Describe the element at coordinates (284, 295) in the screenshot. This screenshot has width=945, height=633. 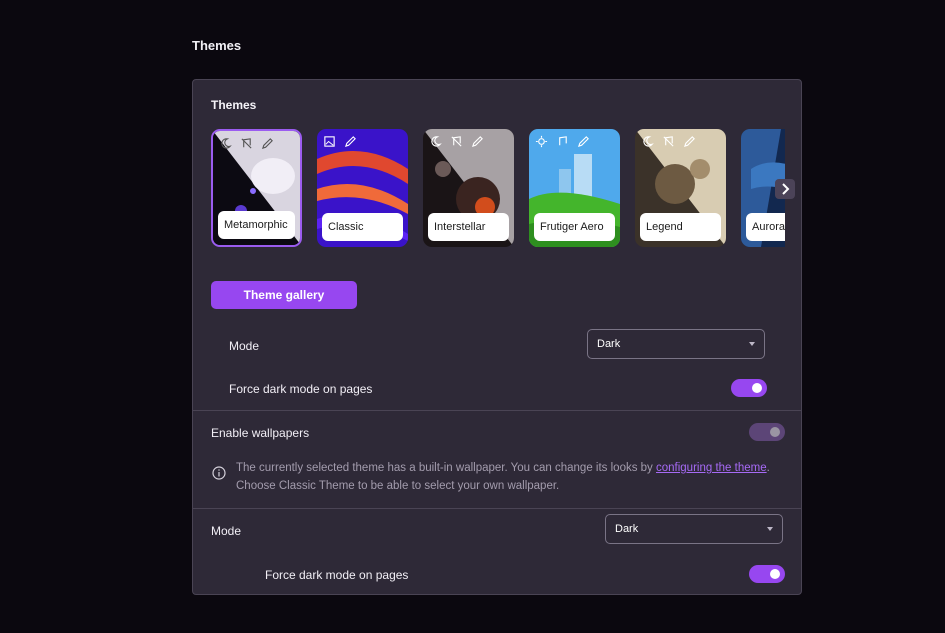
I see `theme-gallery-button: Theme gallery` at that location.